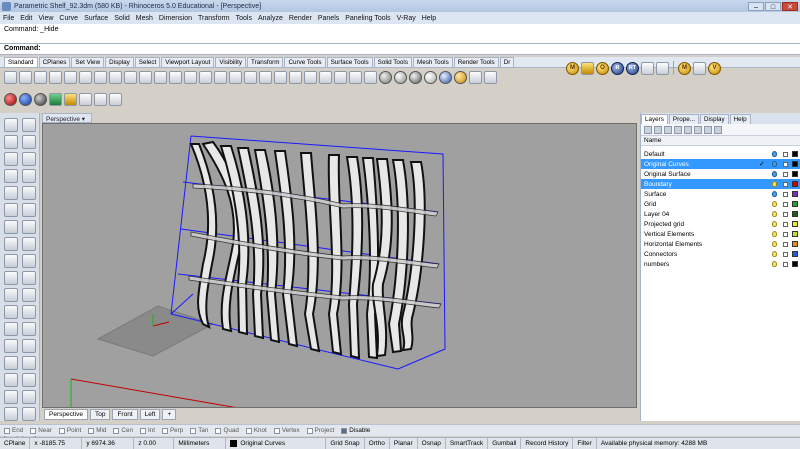 This screenshot has height=449, width=800. I want to click on menu-edit: Edit, so click(26, 18).